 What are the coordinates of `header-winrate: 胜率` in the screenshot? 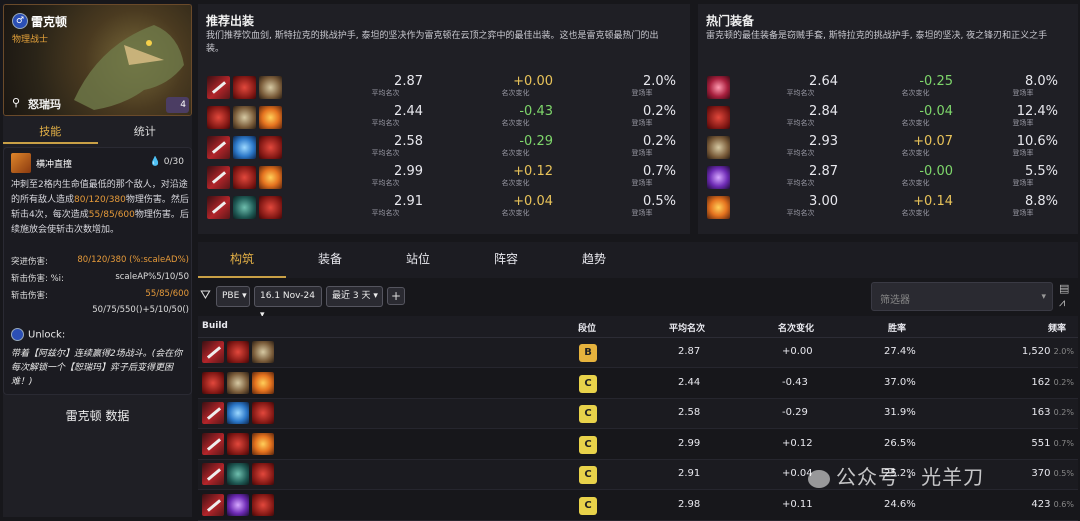 It's located at (897, 327).